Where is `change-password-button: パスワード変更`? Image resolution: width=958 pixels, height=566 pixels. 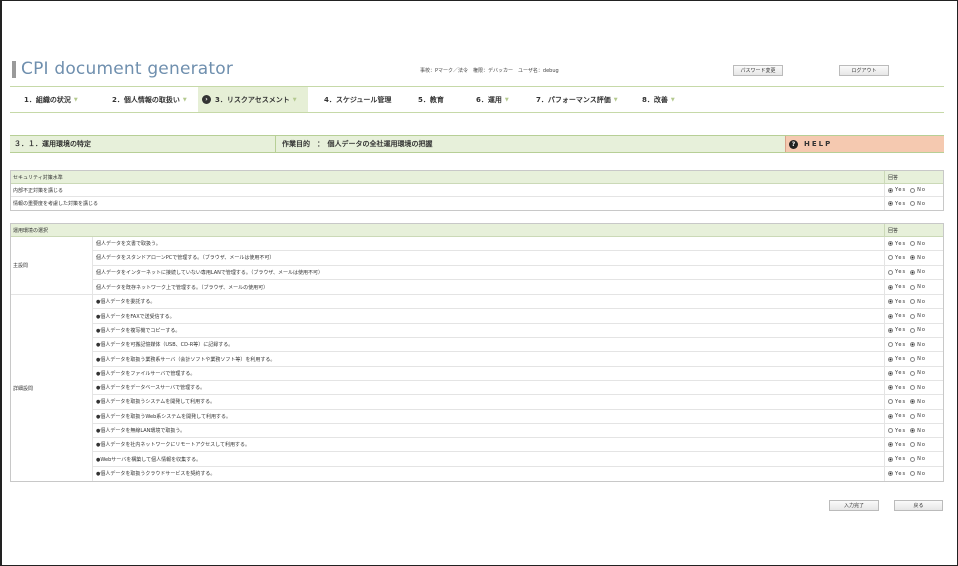 change-password-button: パスワード変更 is located at coordinates (758, 70).